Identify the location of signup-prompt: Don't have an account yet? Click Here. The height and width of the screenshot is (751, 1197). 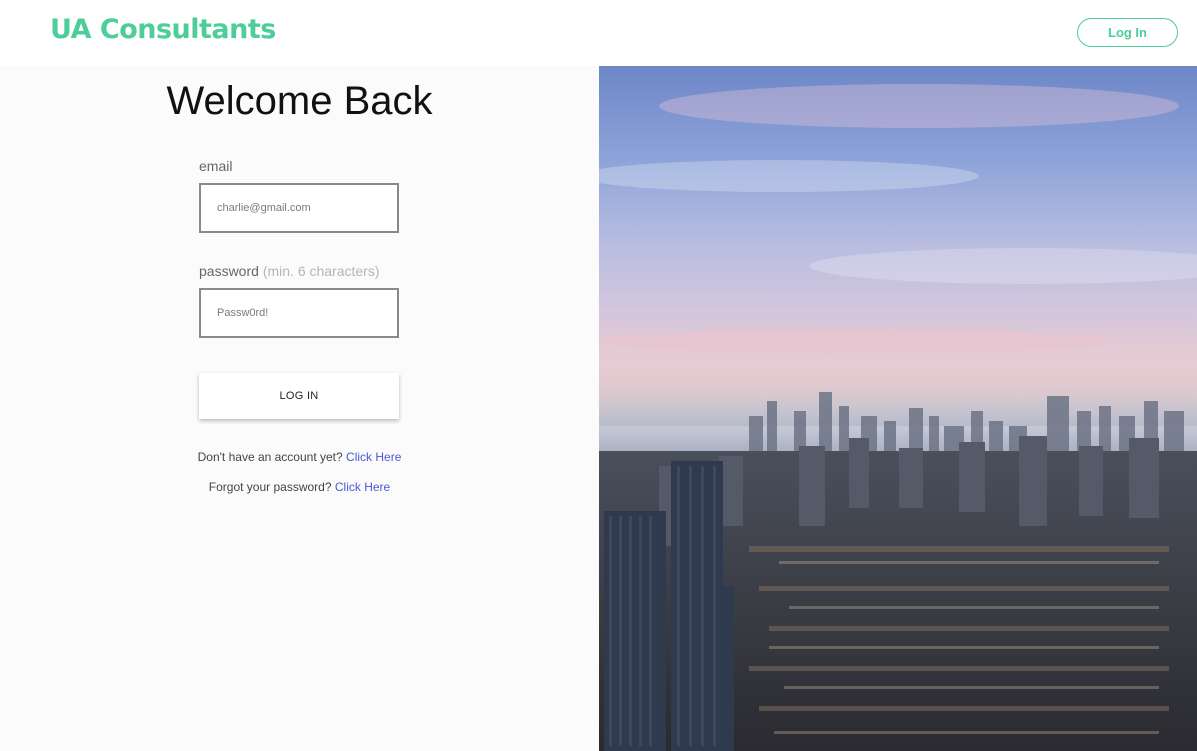
(299, 457).